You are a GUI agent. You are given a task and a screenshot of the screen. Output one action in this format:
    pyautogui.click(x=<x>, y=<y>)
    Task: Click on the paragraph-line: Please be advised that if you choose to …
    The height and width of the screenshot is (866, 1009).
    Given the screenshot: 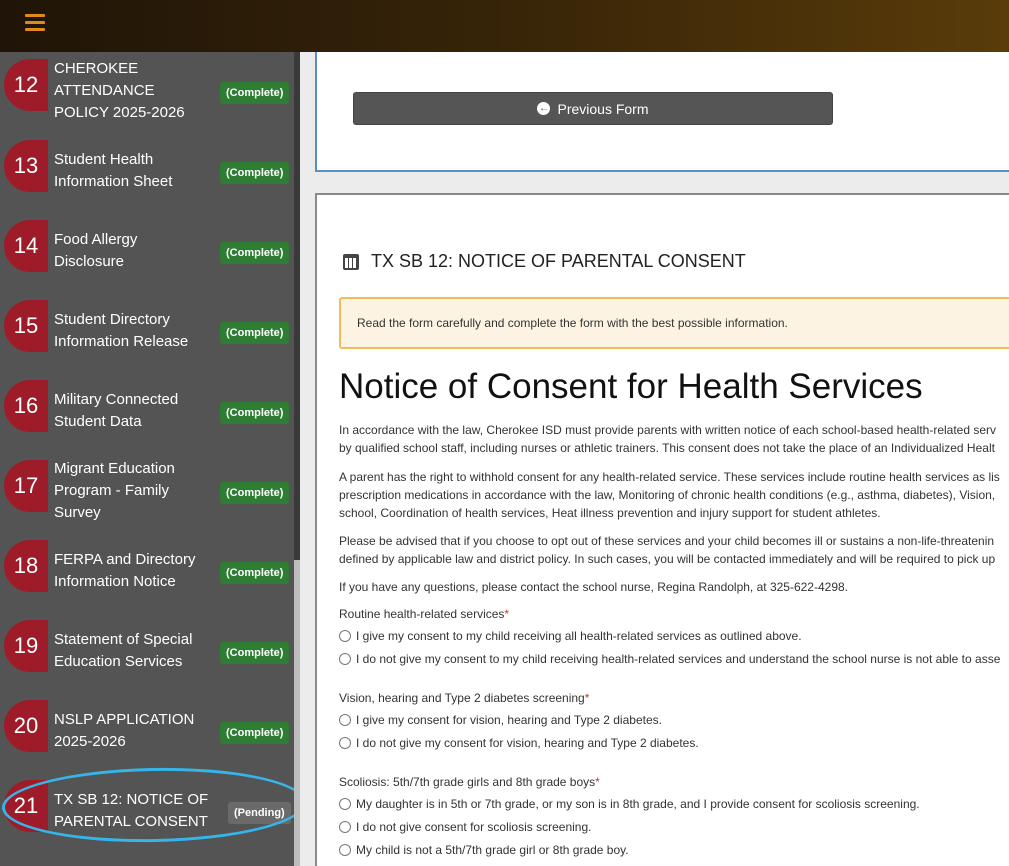 What is the action you would take?
    pyautogui.click(x=667, y=541)
    